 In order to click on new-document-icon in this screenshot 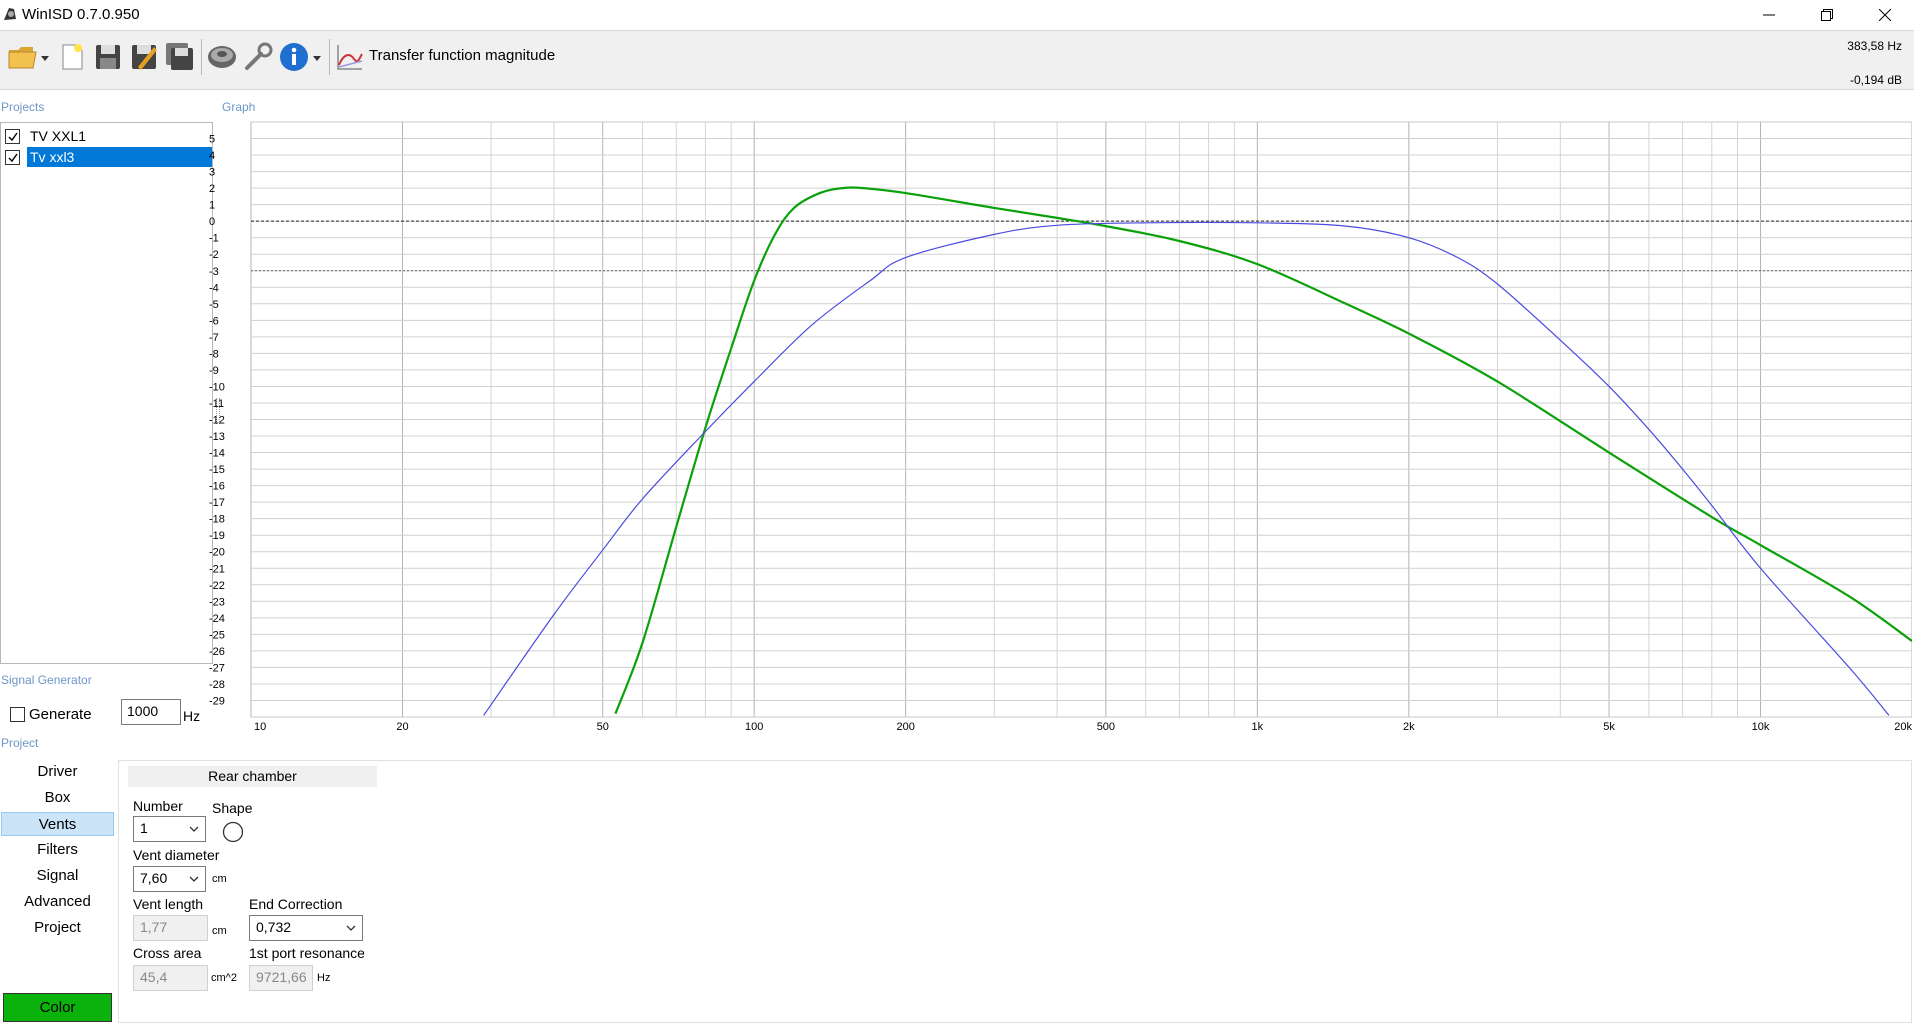, I will do `click(72, 57)`.